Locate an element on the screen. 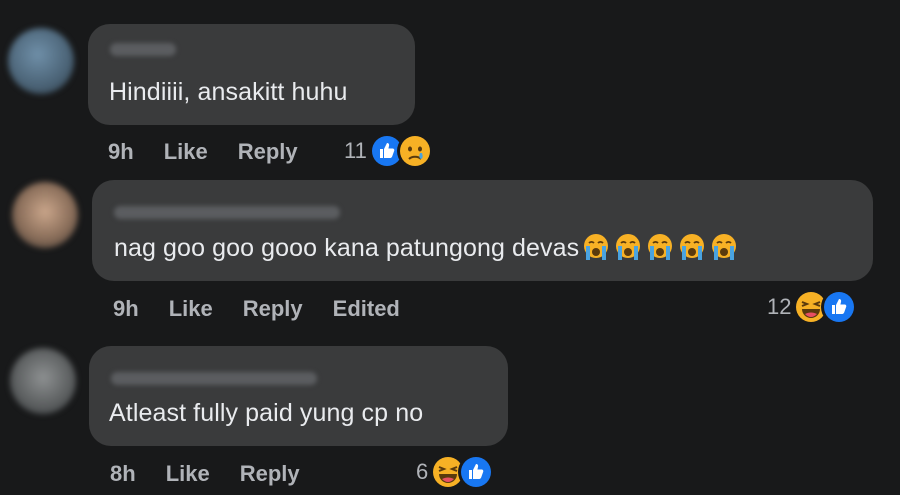  comment-timestamp: 8h is located at coordinates (123, 474).